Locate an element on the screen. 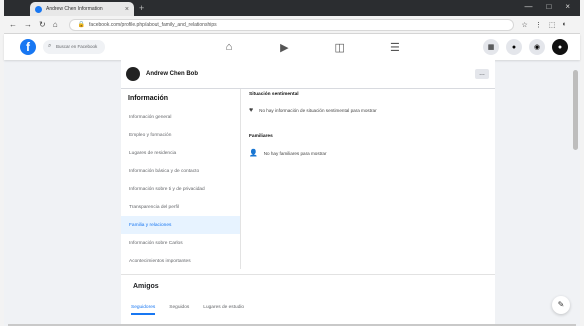 The width and height of the screenshot is (584, 326). friends-title: Amigos is located at coordinates (146, 286).